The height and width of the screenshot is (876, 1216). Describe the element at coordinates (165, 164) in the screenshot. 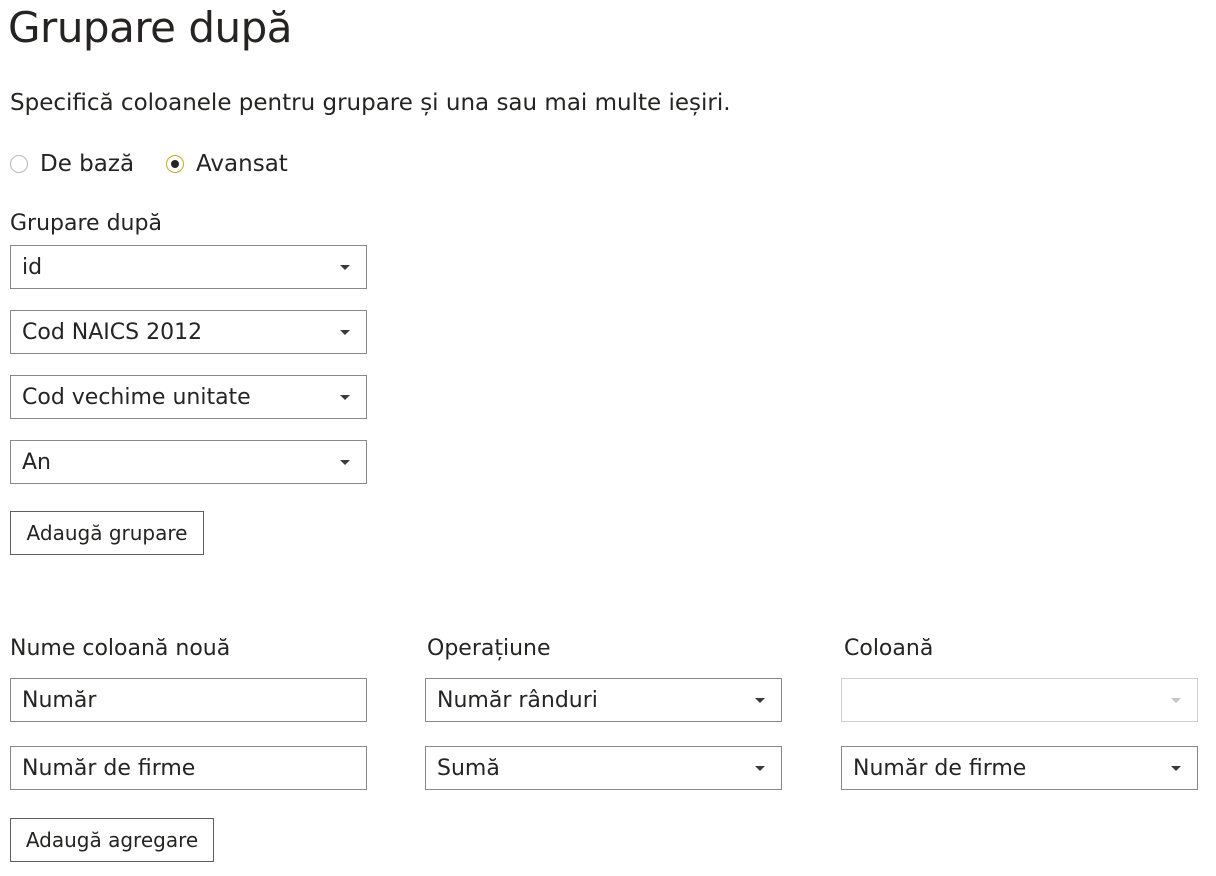

I see `mode-radio-group: De bază Avansat` at that location.